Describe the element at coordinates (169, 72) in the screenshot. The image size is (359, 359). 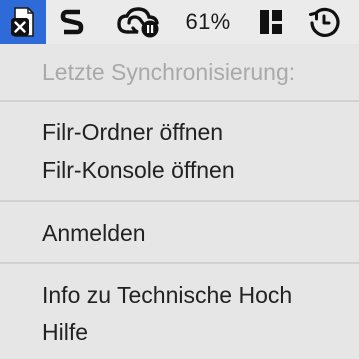
I see `last-sync-label: Letzte Synchronisierung:` at that location.